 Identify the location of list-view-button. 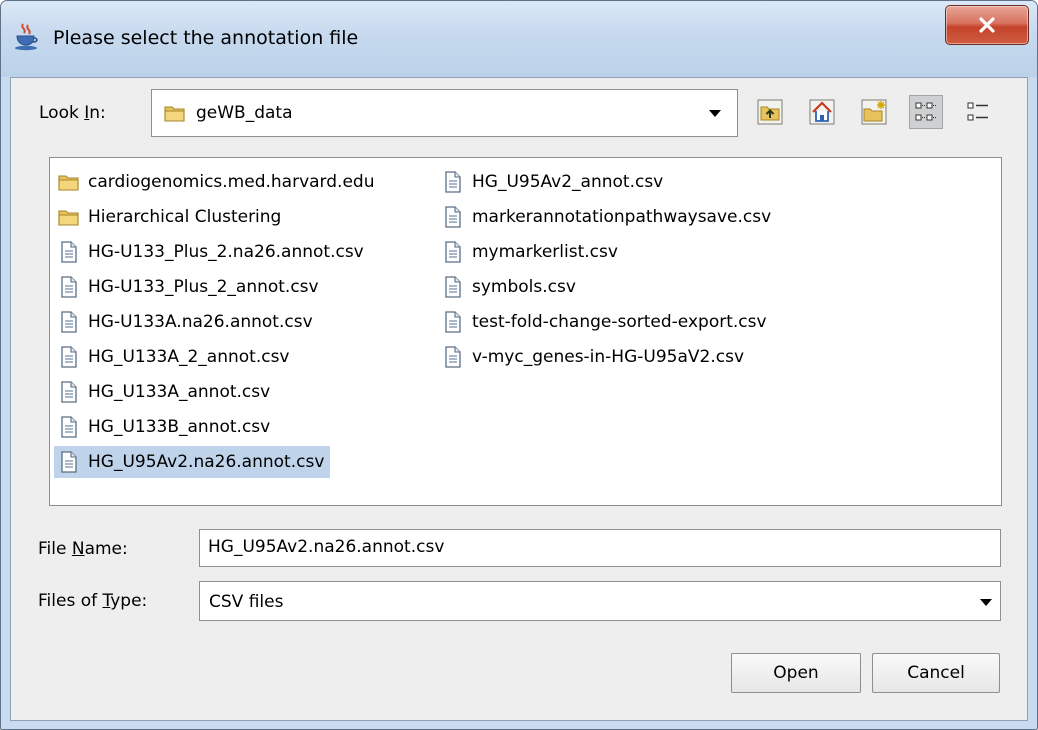
(926, 112).